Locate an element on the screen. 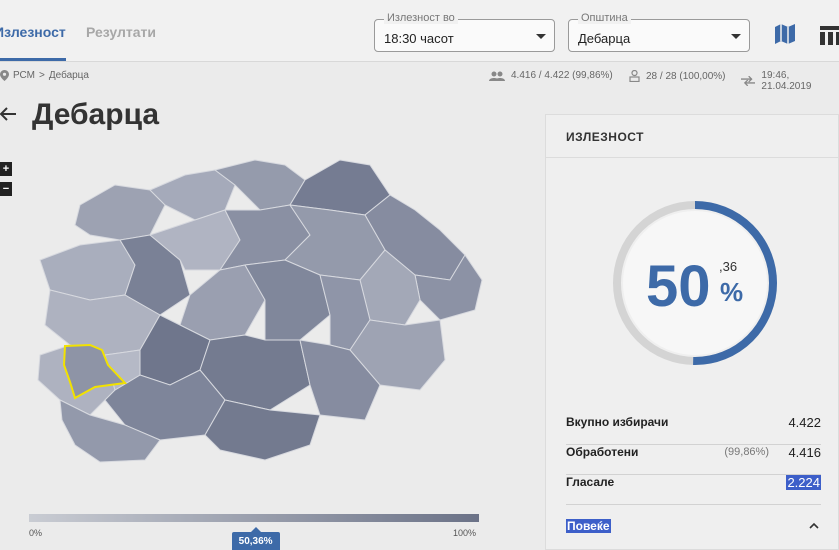 This screenshot has height=550, width=839. zoom-in-button: + is located at coordinates (6, 169).